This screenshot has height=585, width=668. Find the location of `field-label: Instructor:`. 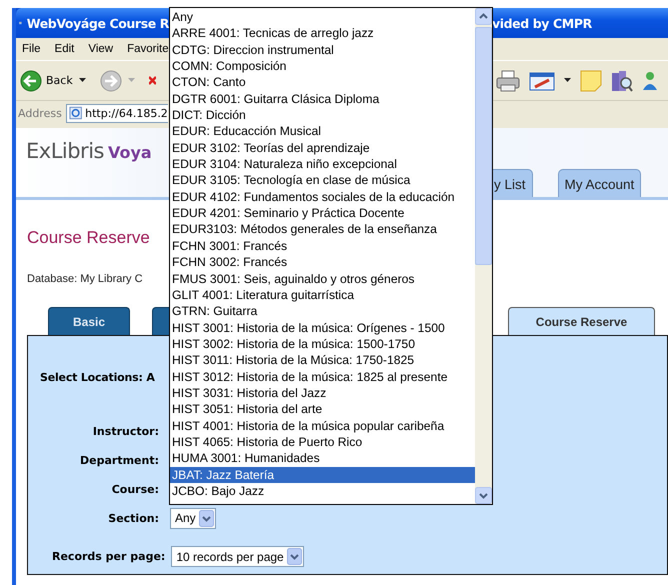

field-label: Instructor: is located at coordinates (125, 431).